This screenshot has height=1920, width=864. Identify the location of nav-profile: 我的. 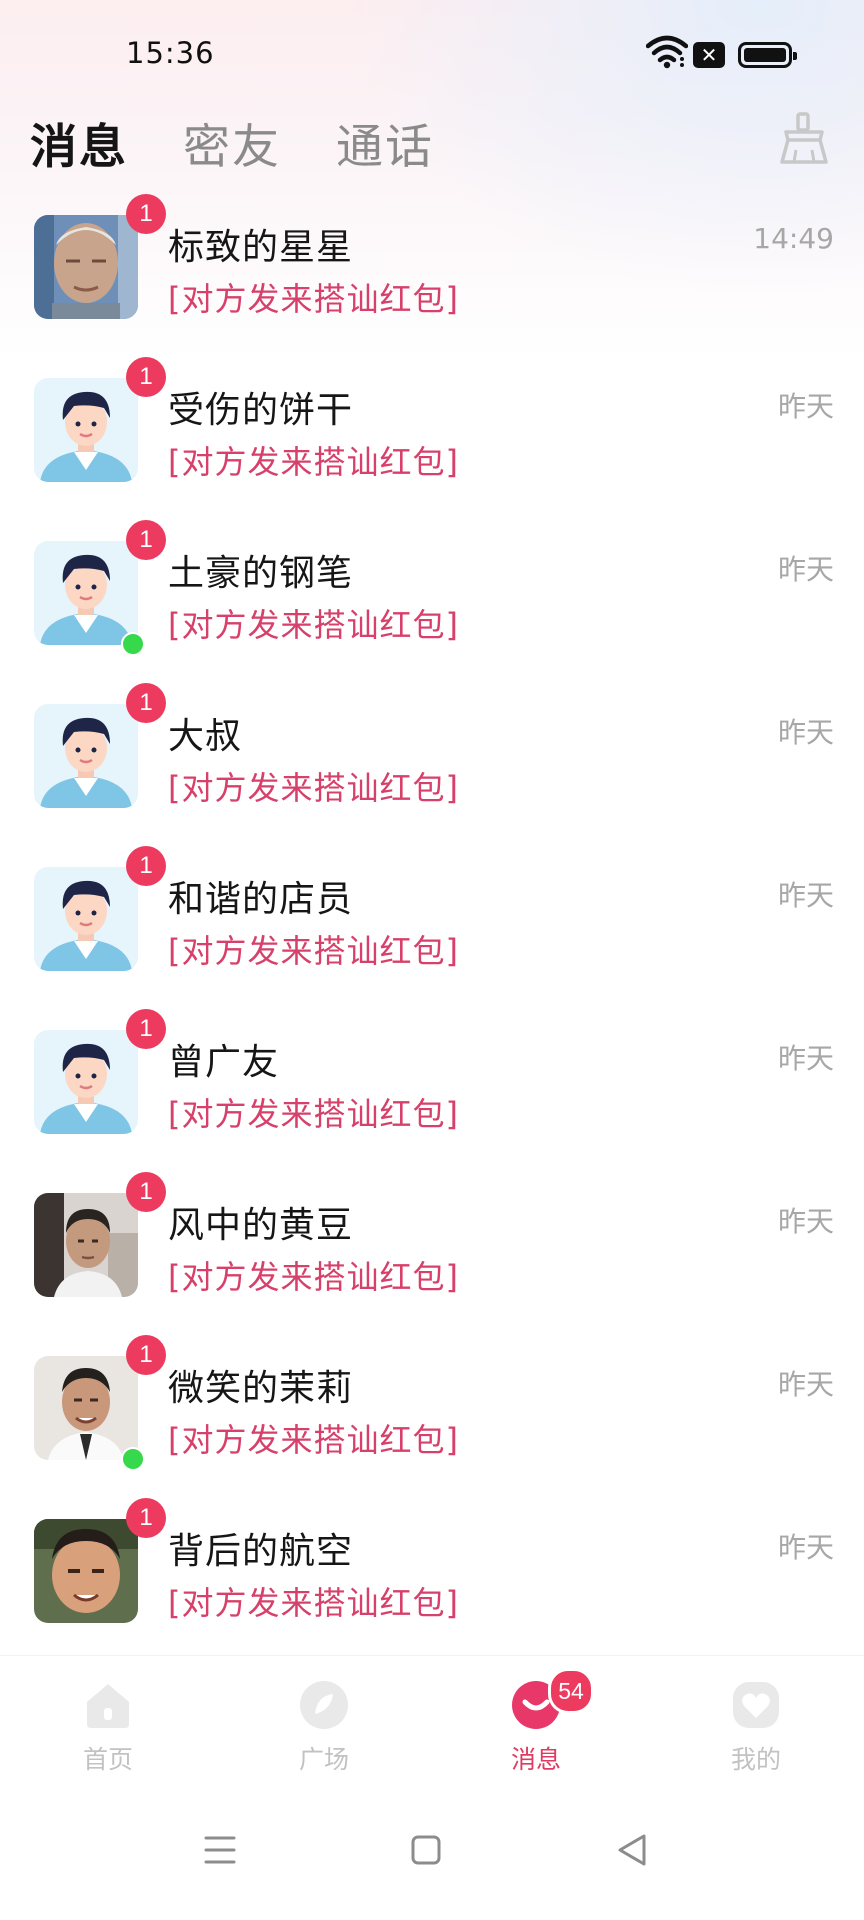
(756, 1728).